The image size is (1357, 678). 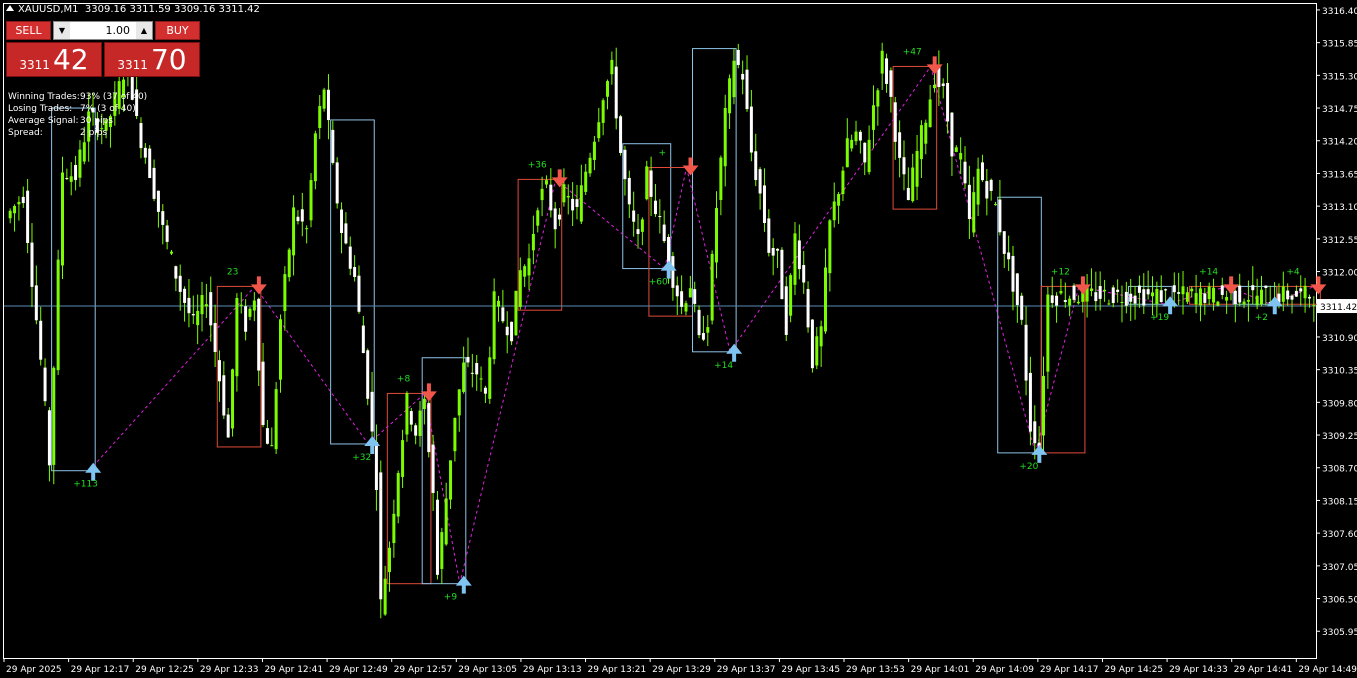 What do you see at coordinates (70, 59) in the screenshot?
I see `sell-price-pips: 42` at bounding box center [70, 59].